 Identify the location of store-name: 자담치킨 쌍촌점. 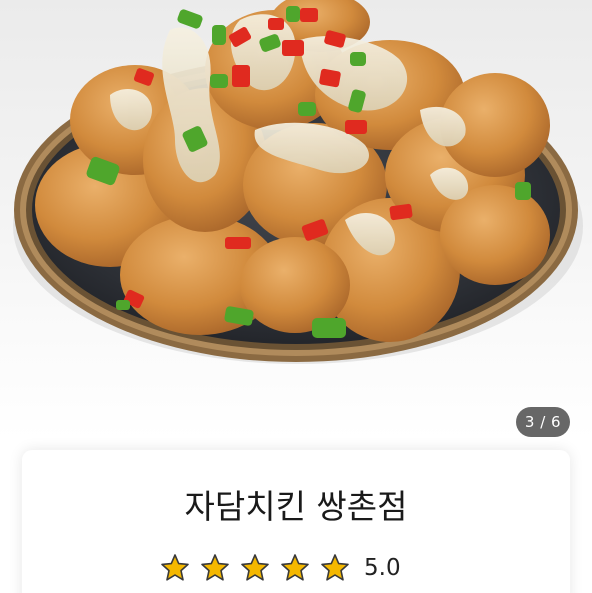
(296, 506).